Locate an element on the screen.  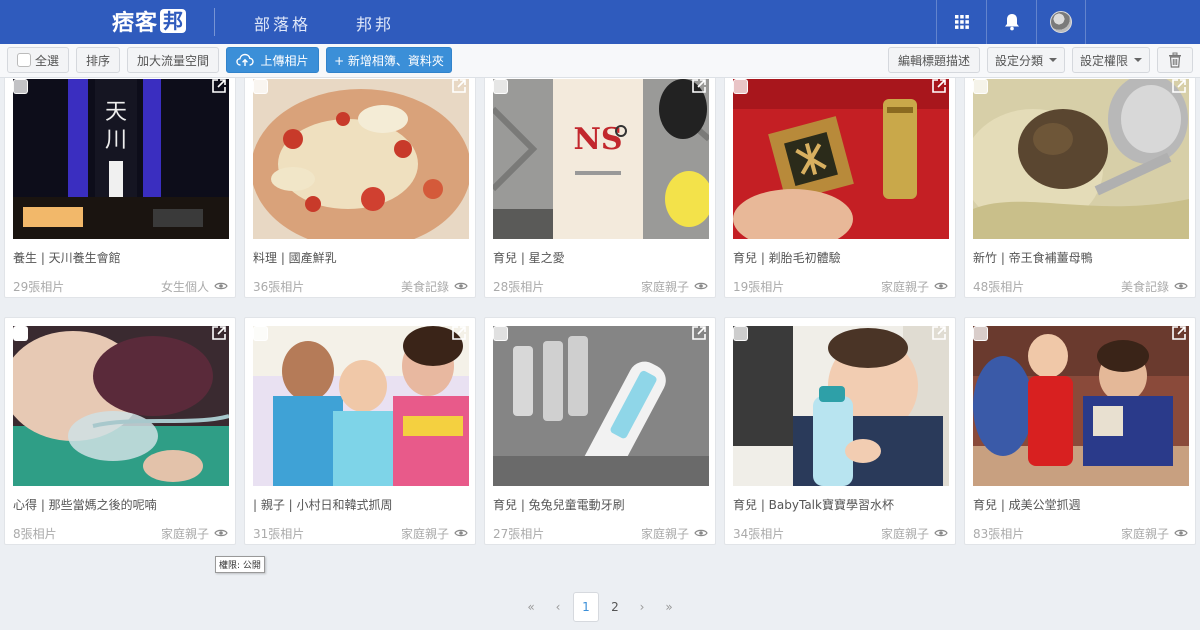
album-category: 美食記錄 is located at coordinates (1144, 287).